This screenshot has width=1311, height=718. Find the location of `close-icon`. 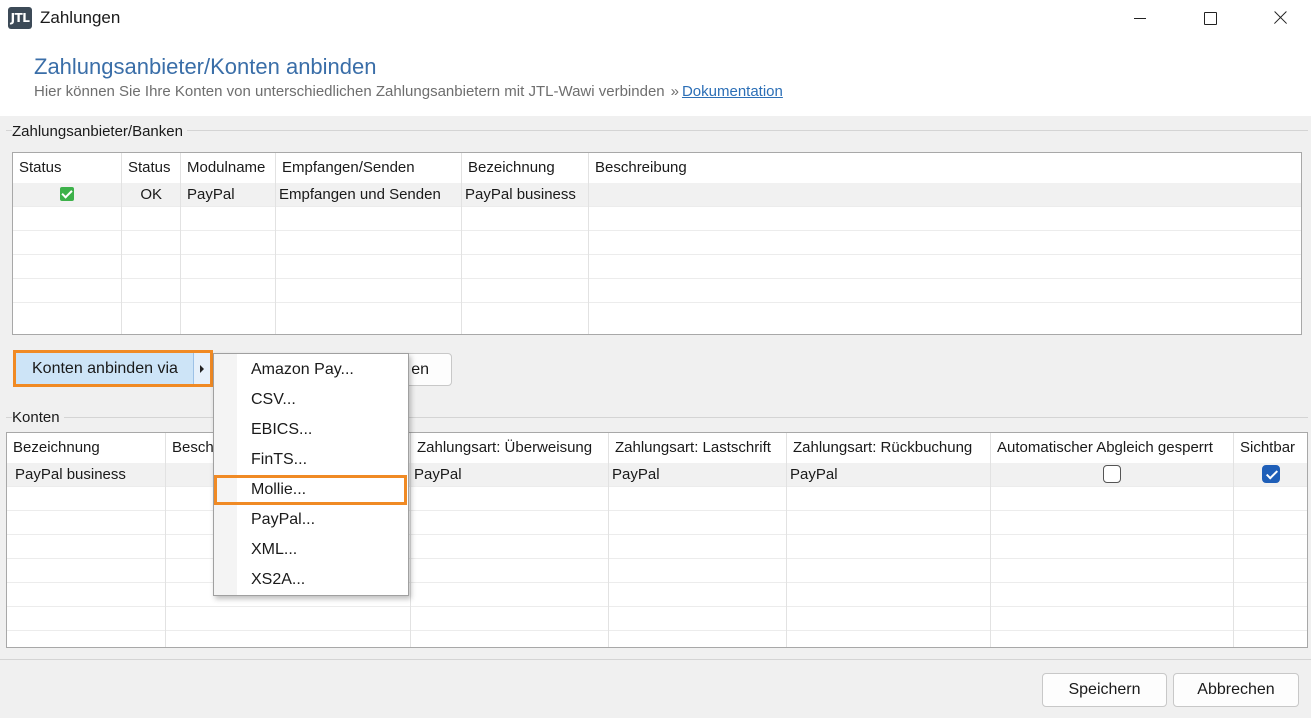

close-icon is located at coordinates (1280, 18).